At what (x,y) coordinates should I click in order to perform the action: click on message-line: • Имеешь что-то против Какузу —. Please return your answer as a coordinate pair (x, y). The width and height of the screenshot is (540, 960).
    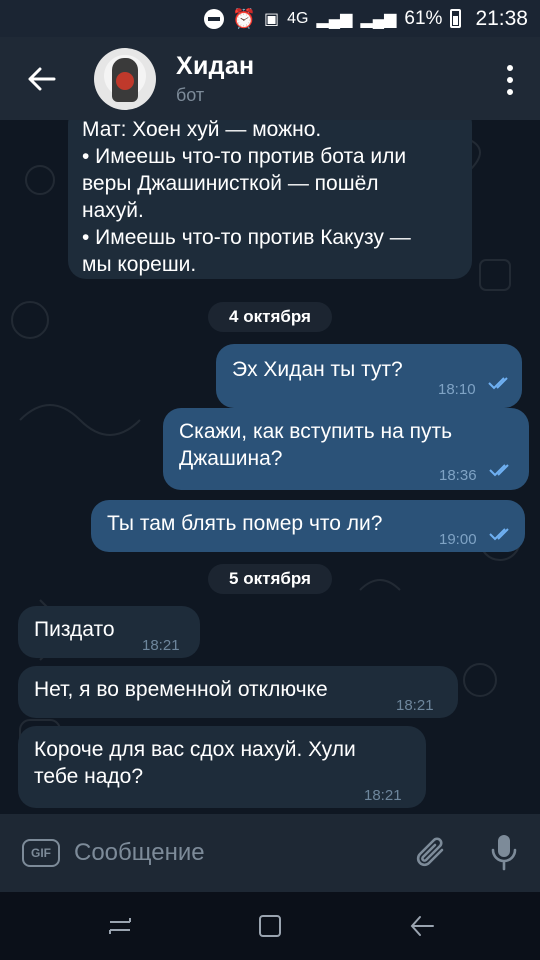
    Looking at the image, I should click on (246, 237).